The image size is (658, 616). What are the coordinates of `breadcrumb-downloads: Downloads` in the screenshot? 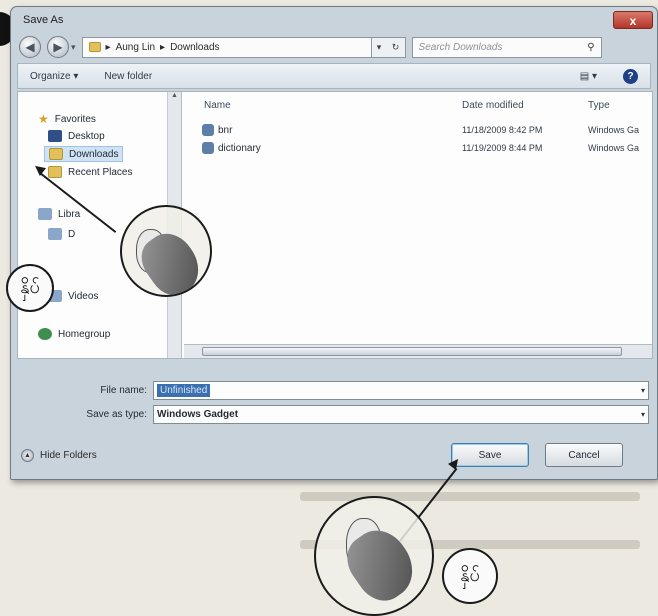 It's located at (194, 47).